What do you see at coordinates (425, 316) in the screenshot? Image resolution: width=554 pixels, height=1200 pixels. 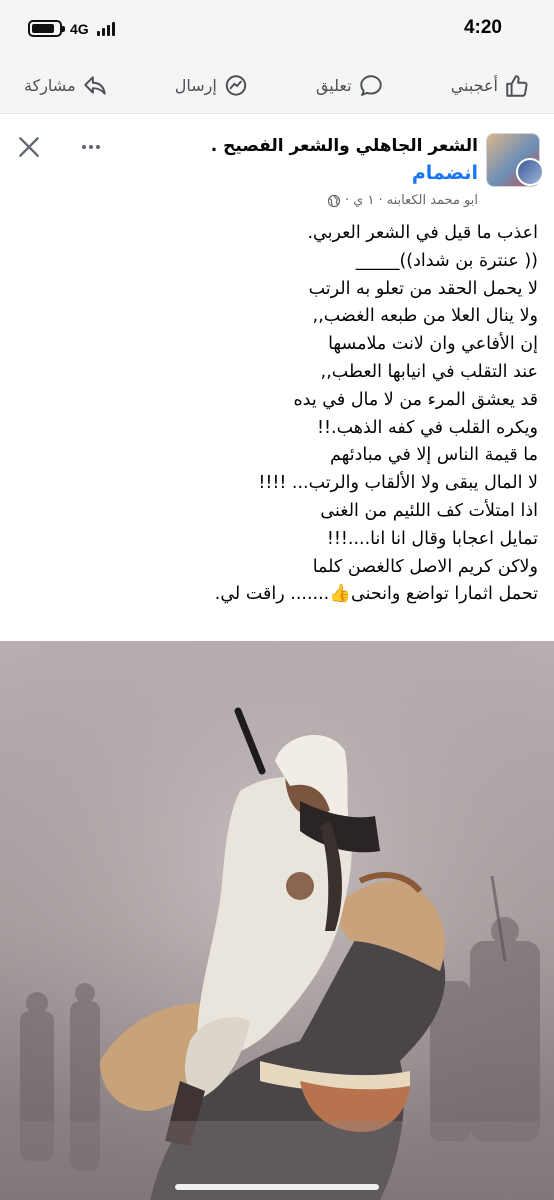 I see `post-line: ولا ينال العلا من طبعه الغضب,,` at bounding box center [425, 316].